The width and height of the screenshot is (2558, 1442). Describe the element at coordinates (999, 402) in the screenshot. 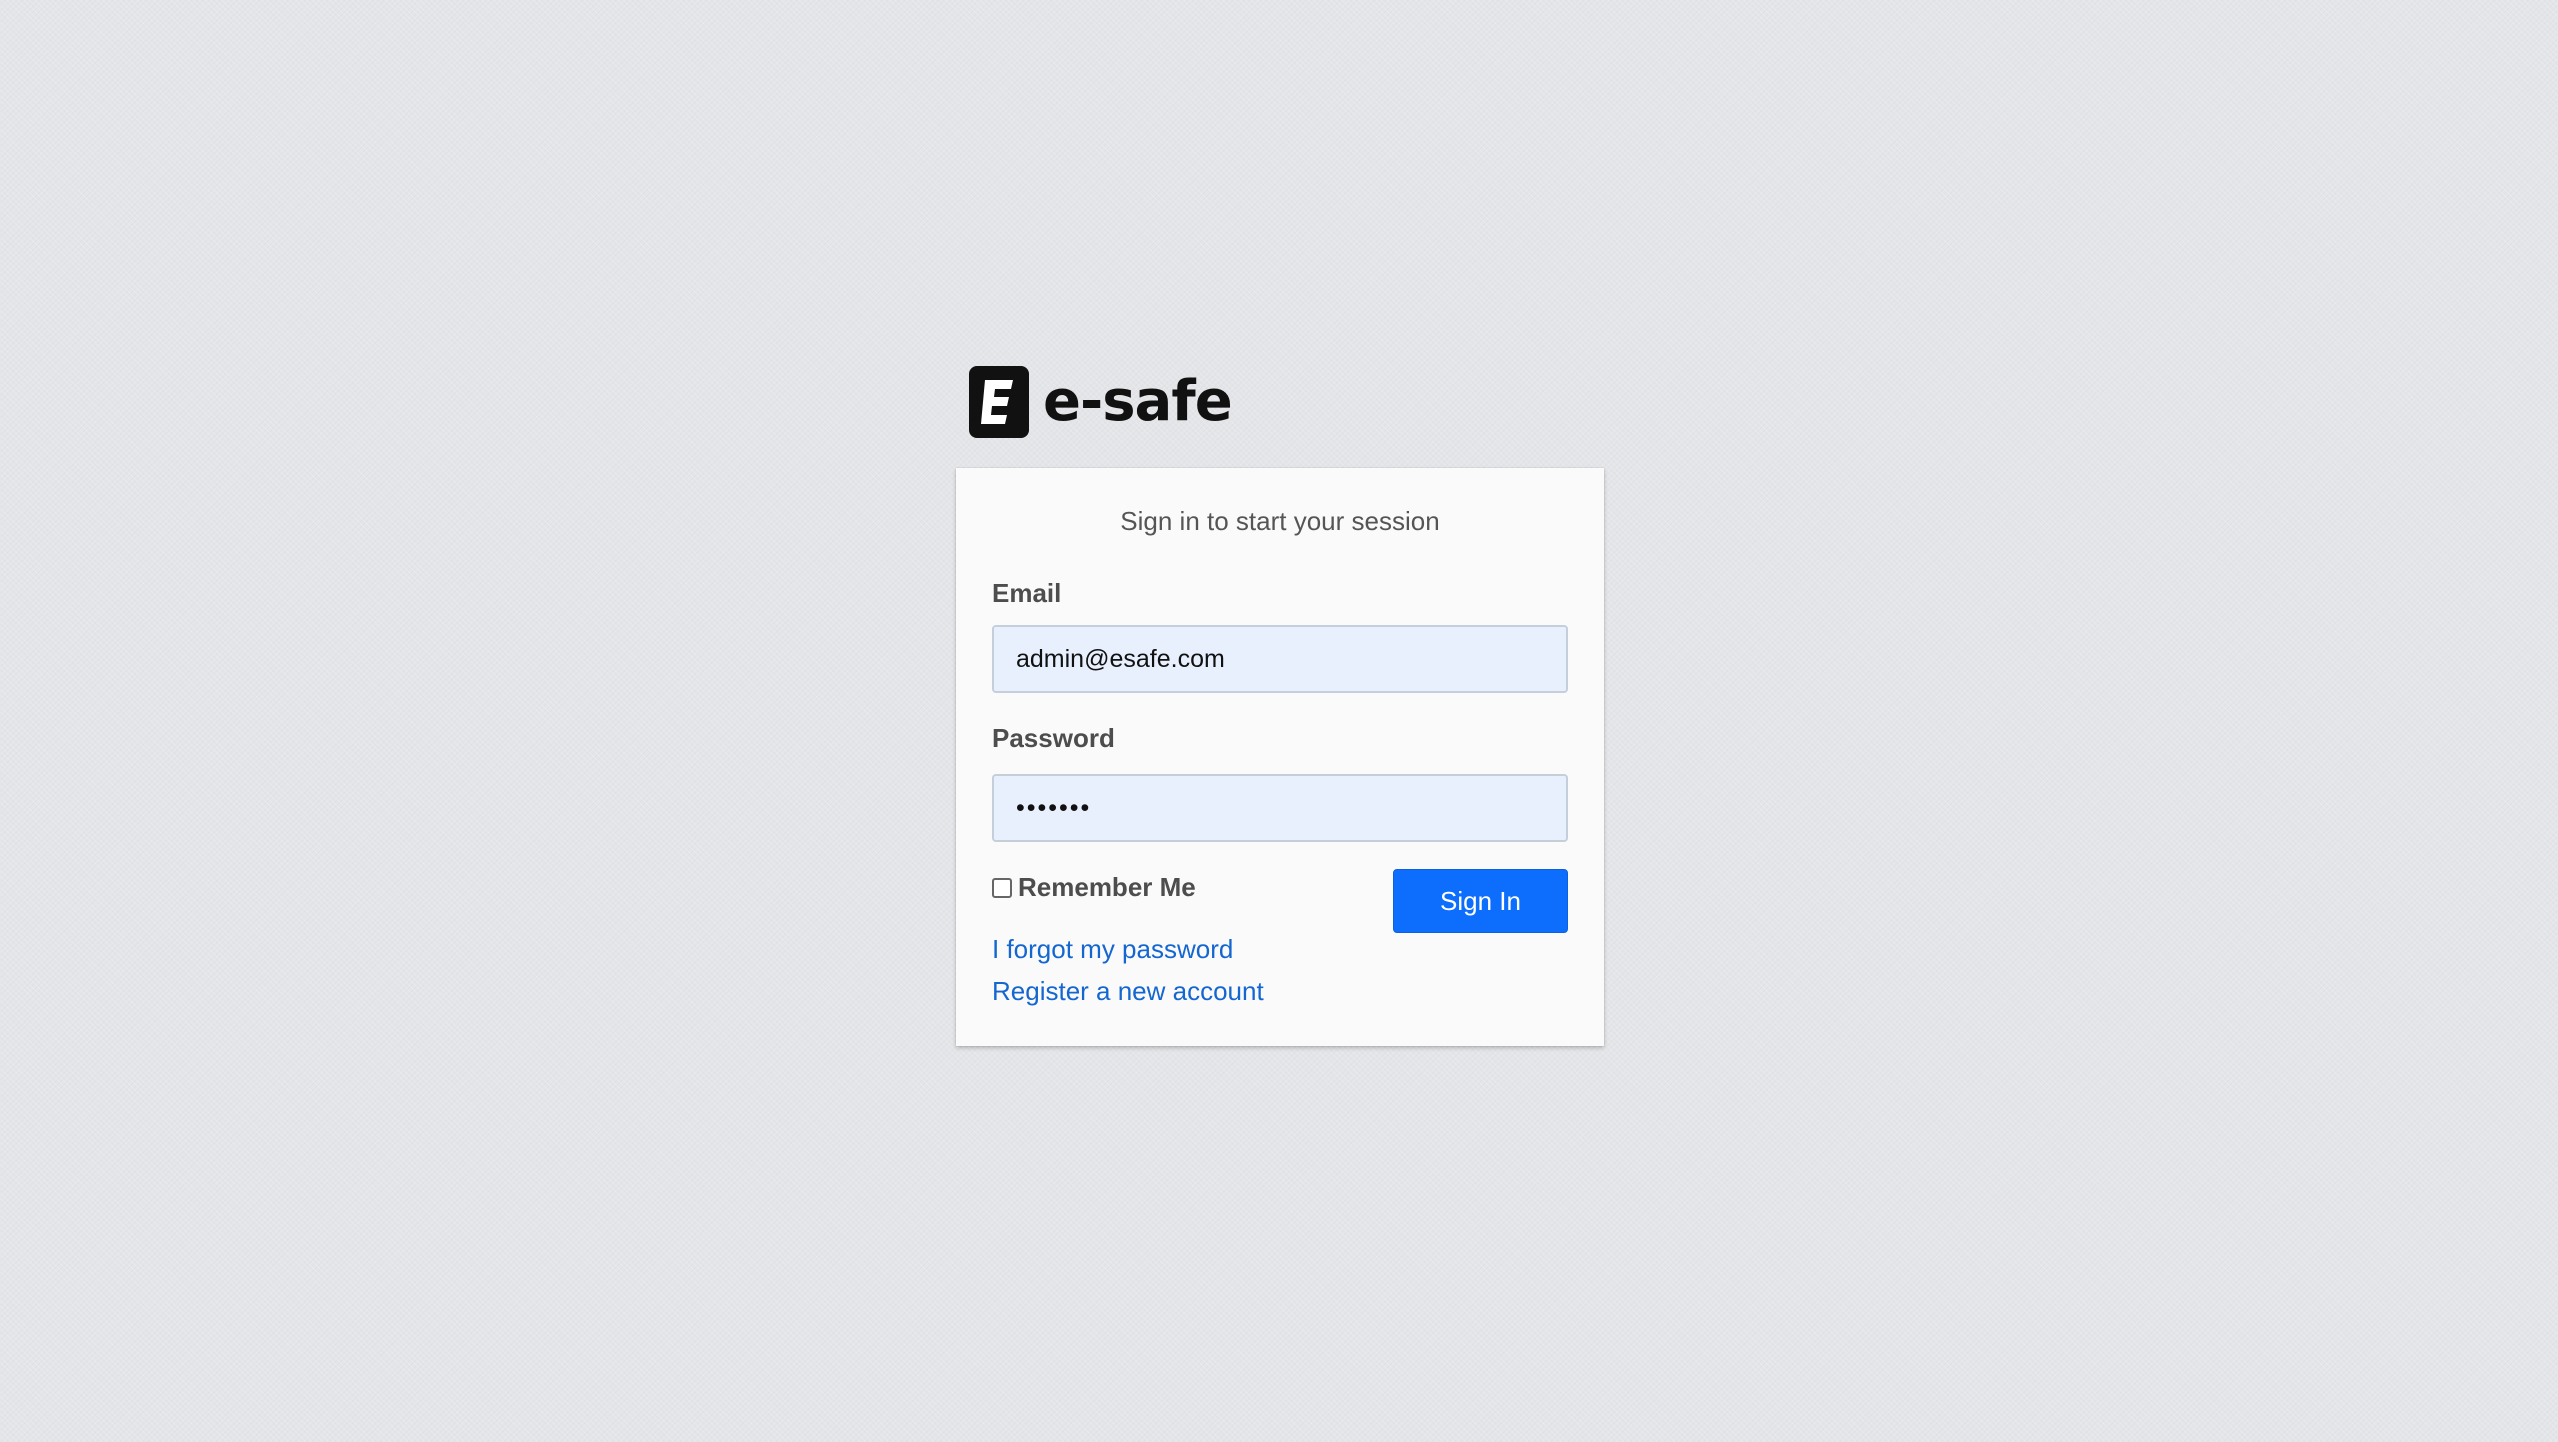

I see `e-safe-logo-icon` at that location.